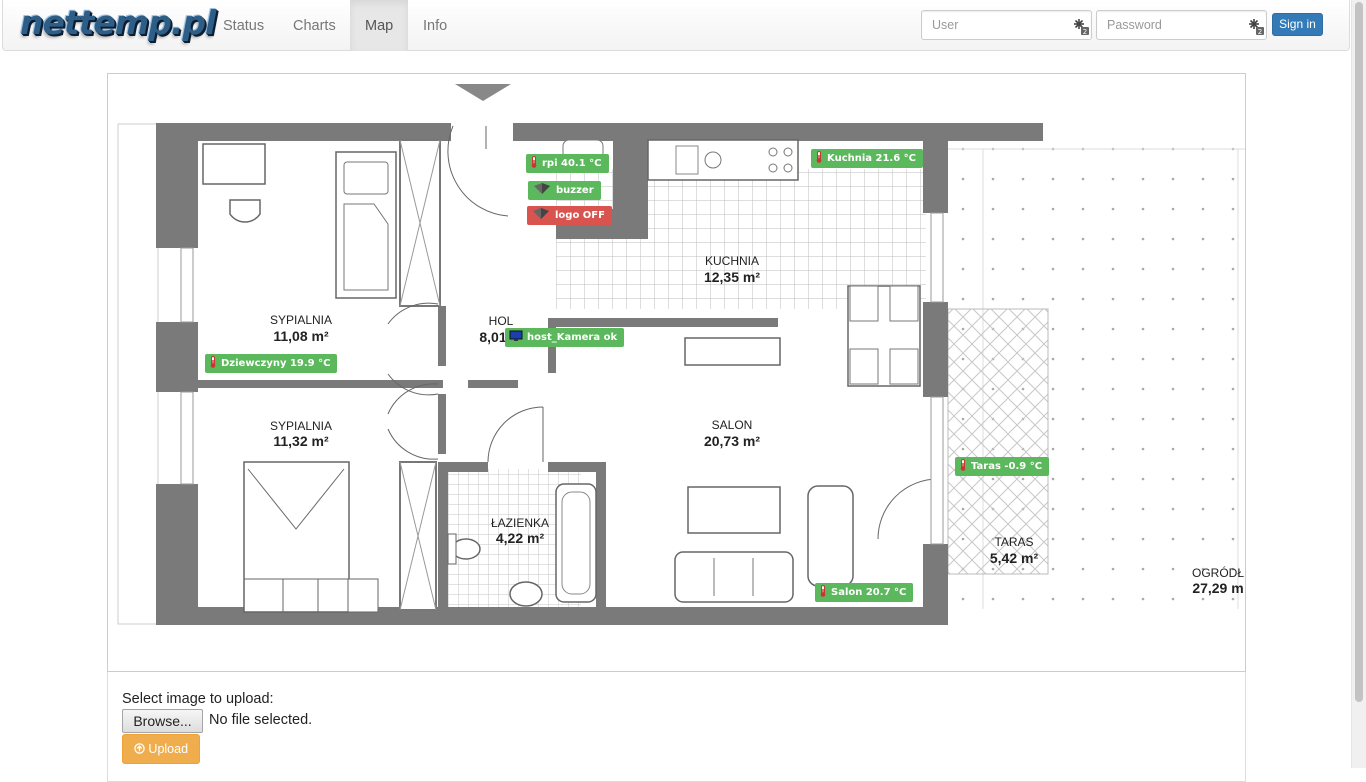 Image resolution: width=1366 pixels, height=782 pixels. Describe the element at coordinates (198, 699) in the screenshot. I see `upload-label: Select image to upload:` at that location.